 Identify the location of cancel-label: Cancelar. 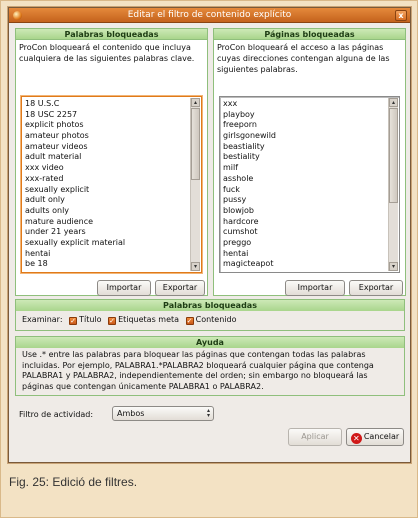
(381, 436).